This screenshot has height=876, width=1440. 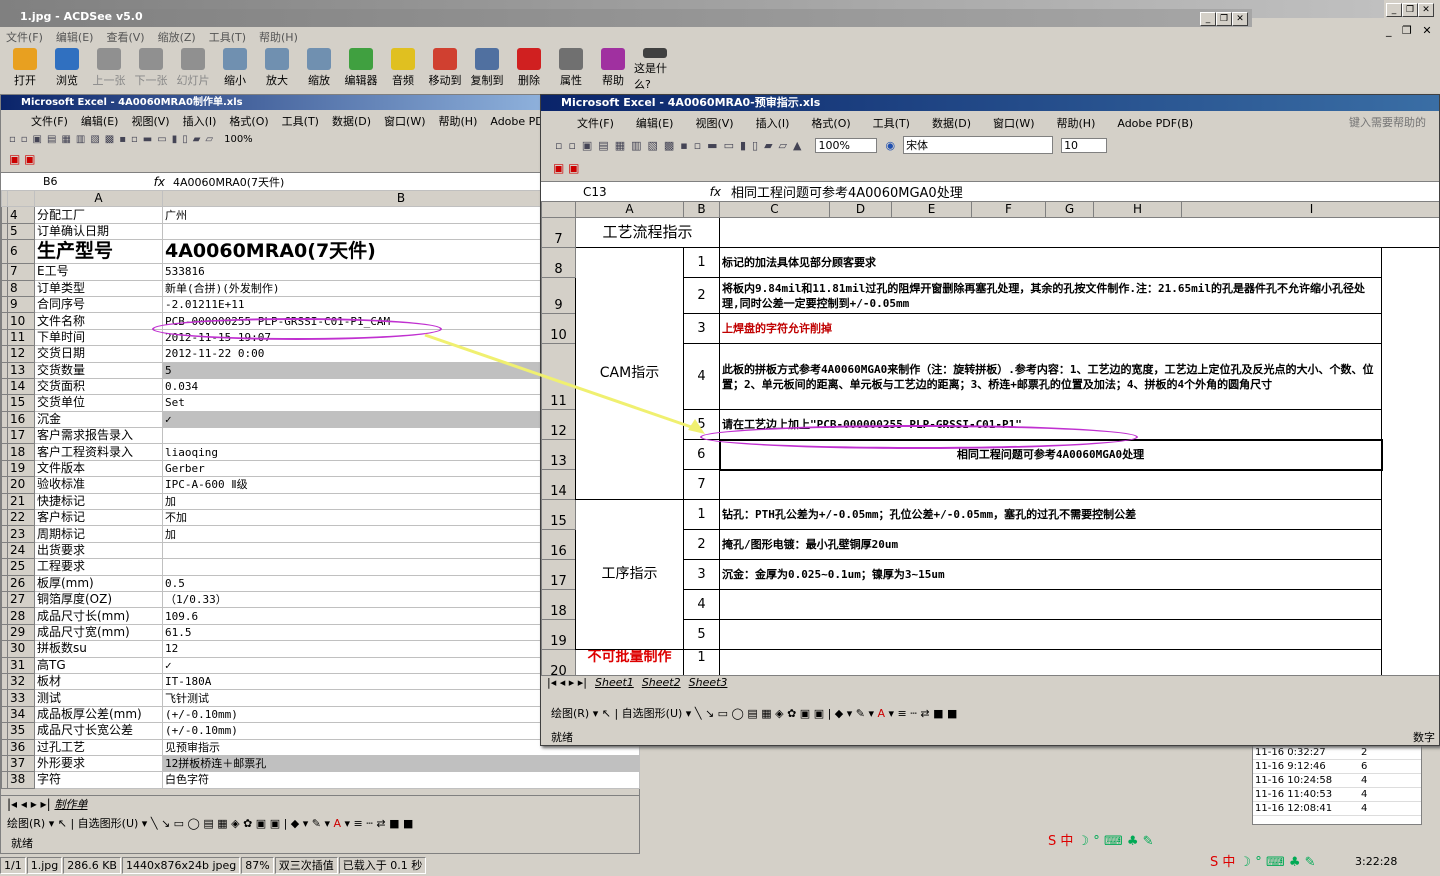 What do you see at coordinates (98, 304) in the screenshot?
I see `label-cell: 合同序号` at bounding box center [98, 304].